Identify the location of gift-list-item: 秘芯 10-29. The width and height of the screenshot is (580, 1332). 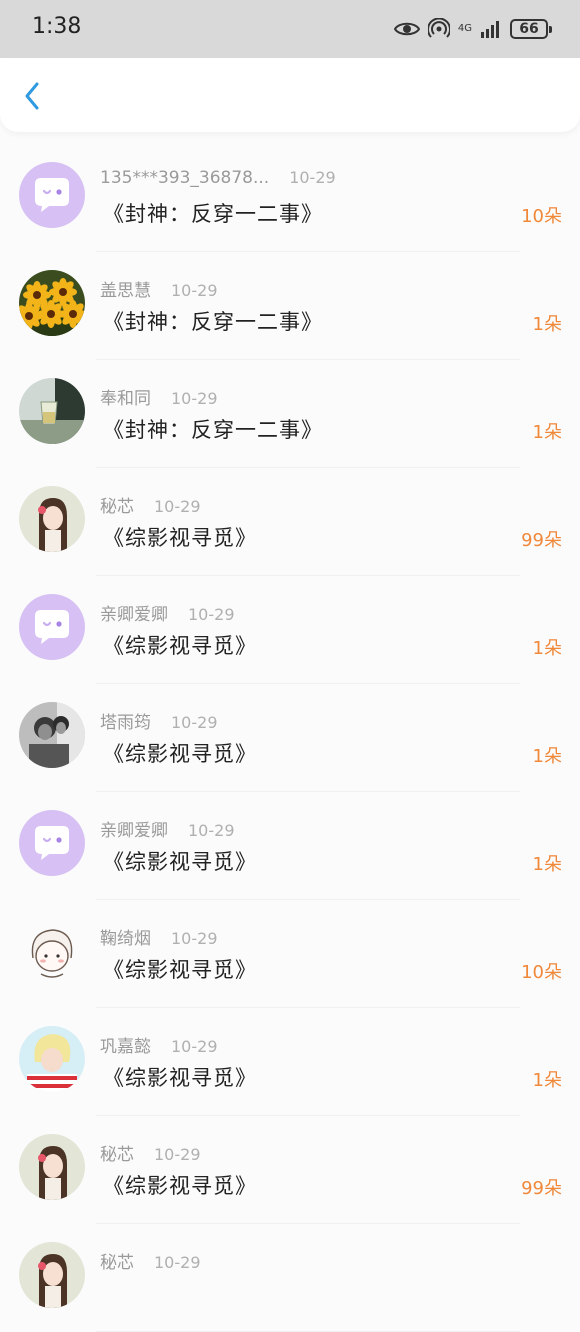
(290, 1278).